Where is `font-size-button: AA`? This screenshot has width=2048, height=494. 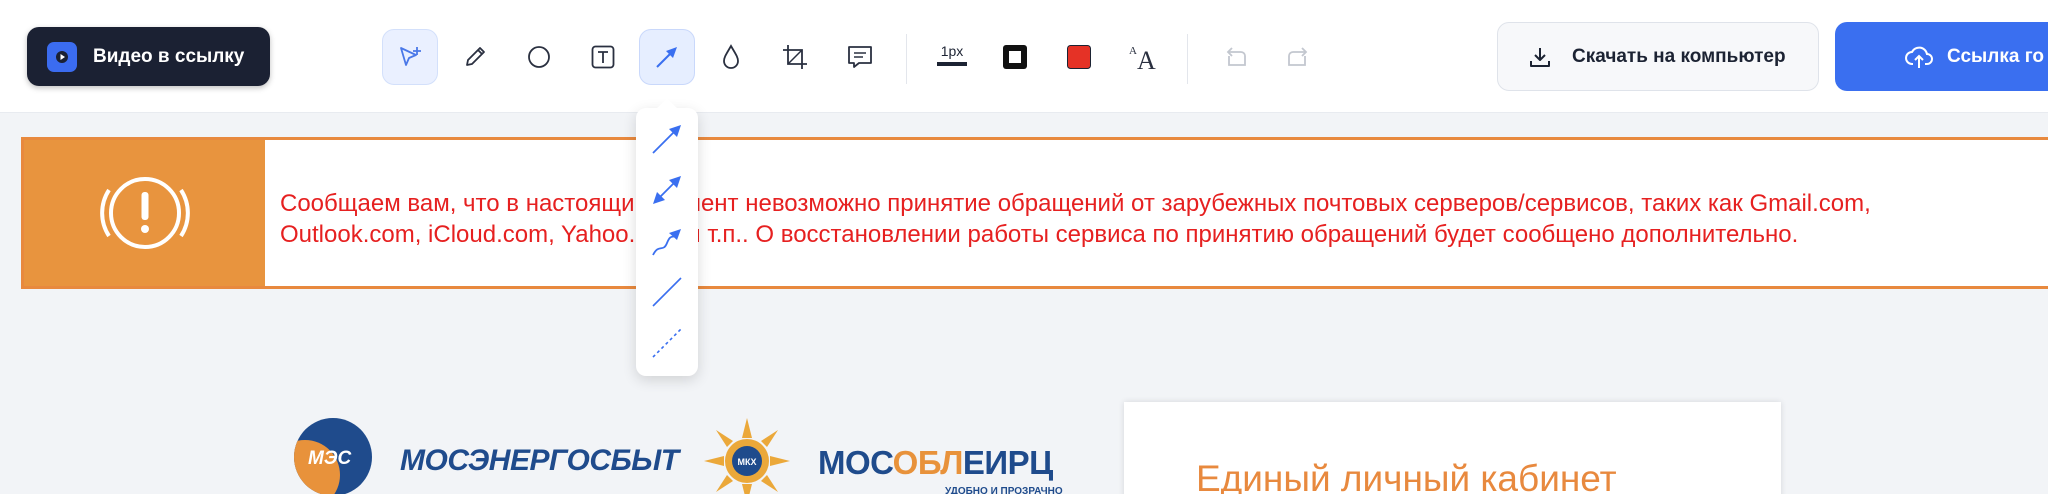
font-size-button: AA is located at coordinates (1143, 57).